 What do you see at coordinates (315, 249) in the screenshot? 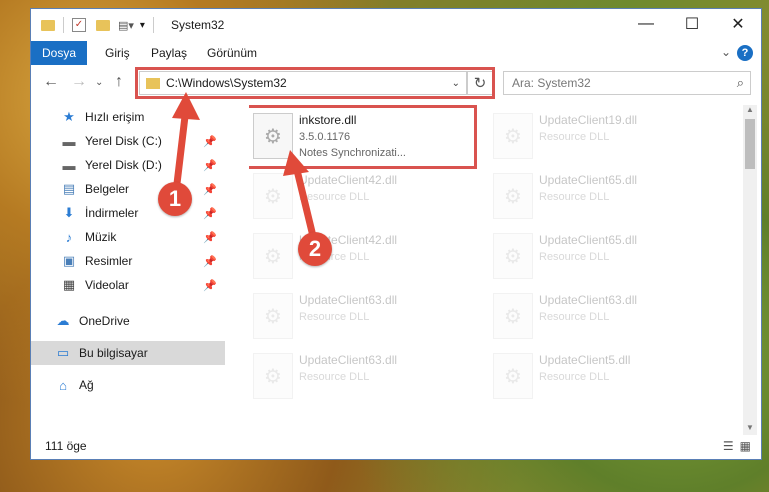
I see `callout-badge-2: 2` at bounding box center [315, 249].